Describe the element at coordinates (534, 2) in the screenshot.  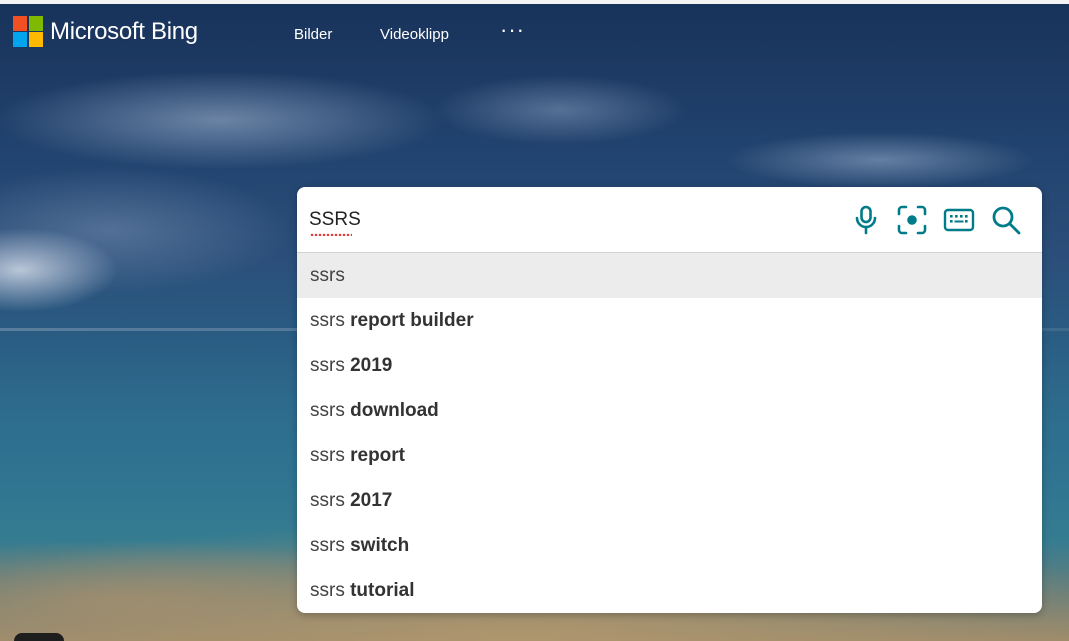
I see `top-border` at that location.